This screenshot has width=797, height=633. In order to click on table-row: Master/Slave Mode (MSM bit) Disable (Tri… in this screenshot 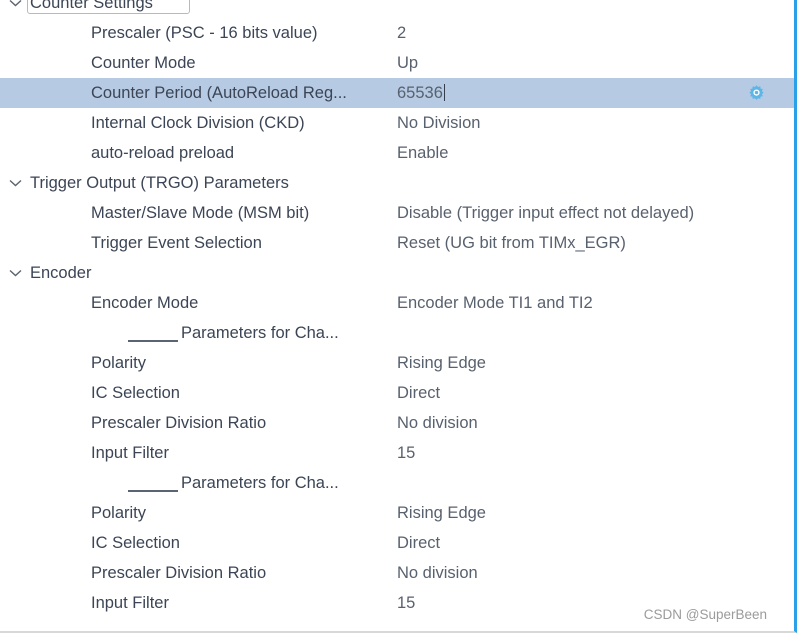, I will do `click(397, 213)`.